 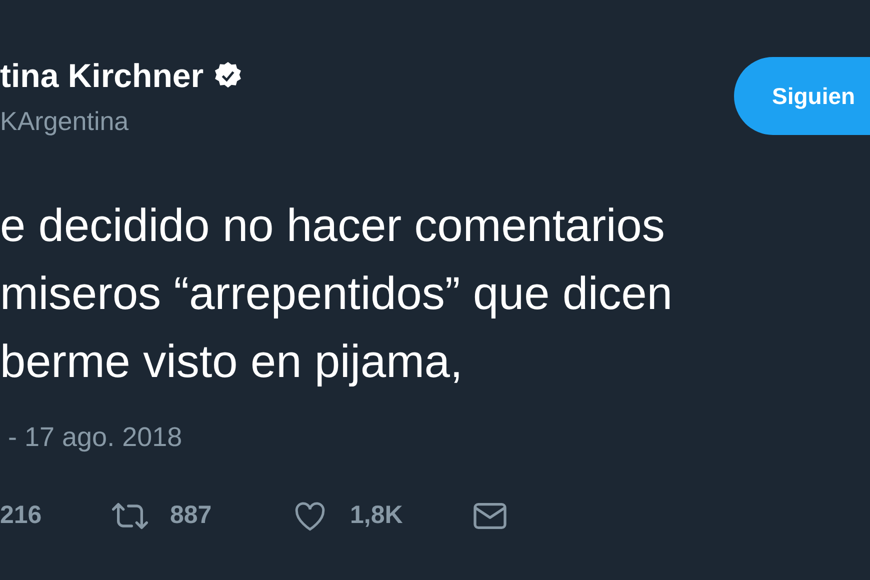 What do you see at coordinates (232, 361) in the screenshot?
I see `tweet-text-line: berme visto en pijama,` at bounding box center [232, 361].